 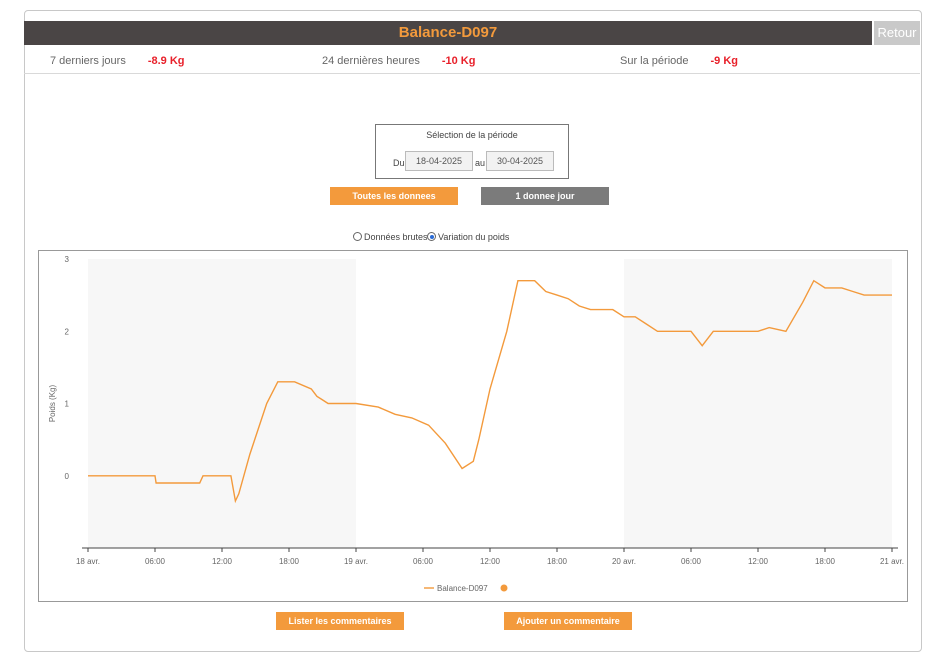 I want to click on y-tick-label: 1, so click(x=67, y=404).